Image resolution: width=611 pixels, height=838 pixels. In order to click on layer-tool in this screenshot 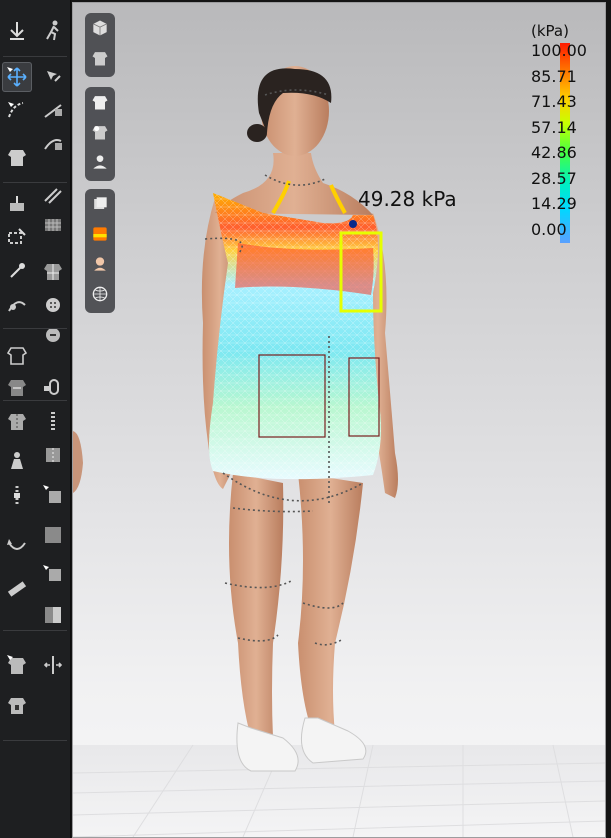, I will do `click(53, 615)`.